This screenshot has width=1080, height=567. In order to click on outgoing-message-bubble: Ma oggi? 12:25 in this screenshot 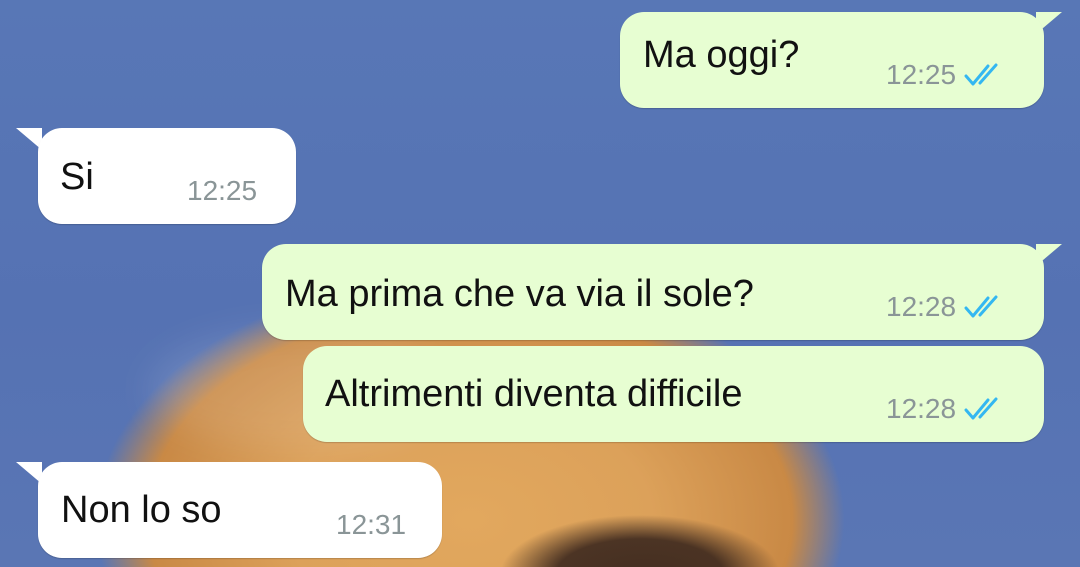, I will do `click(832, 60)`.